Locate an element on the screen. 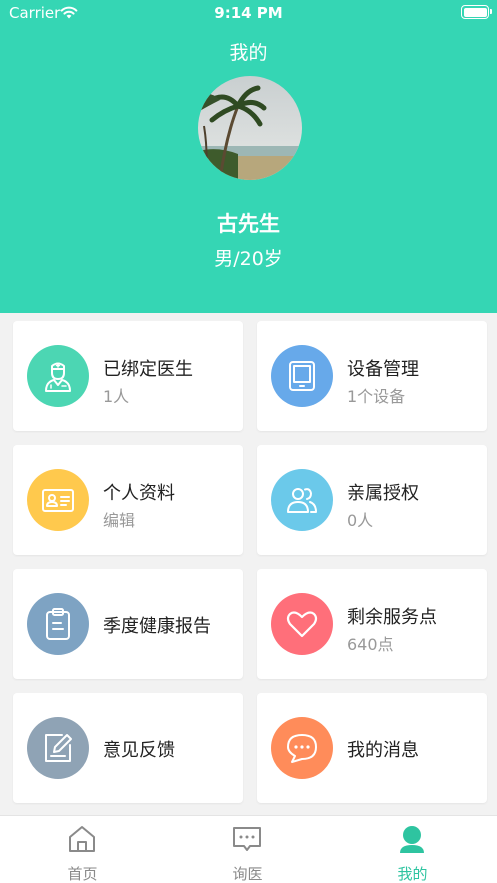 This screenshot has height=883, width=497. home-icon is located at coordinates (82, 839).